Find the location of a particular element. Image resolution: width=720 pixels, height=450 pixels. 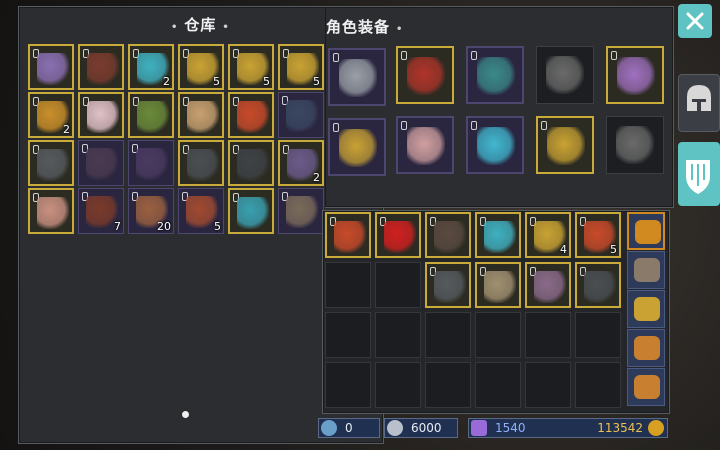

creature-icon is located at coordinates (103, 117).